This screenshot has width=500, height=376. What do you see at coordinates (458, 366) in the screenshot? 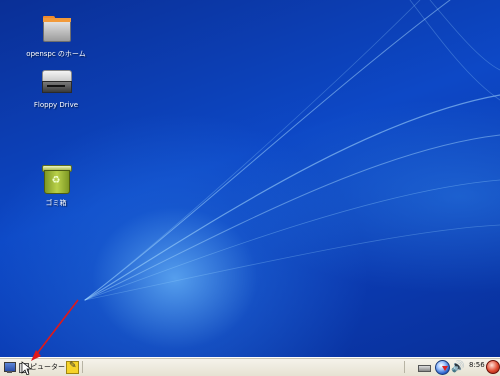
I see `volume-icon: 🔊` at bounding box center [458, 366].